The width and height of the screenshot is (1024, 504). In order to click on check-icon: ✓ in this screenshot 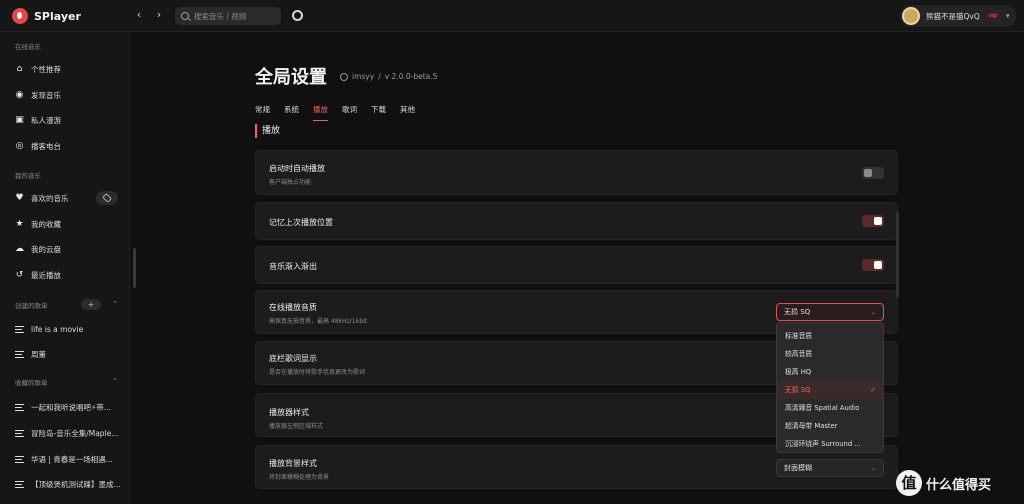, I will do `click(873, 390)`.